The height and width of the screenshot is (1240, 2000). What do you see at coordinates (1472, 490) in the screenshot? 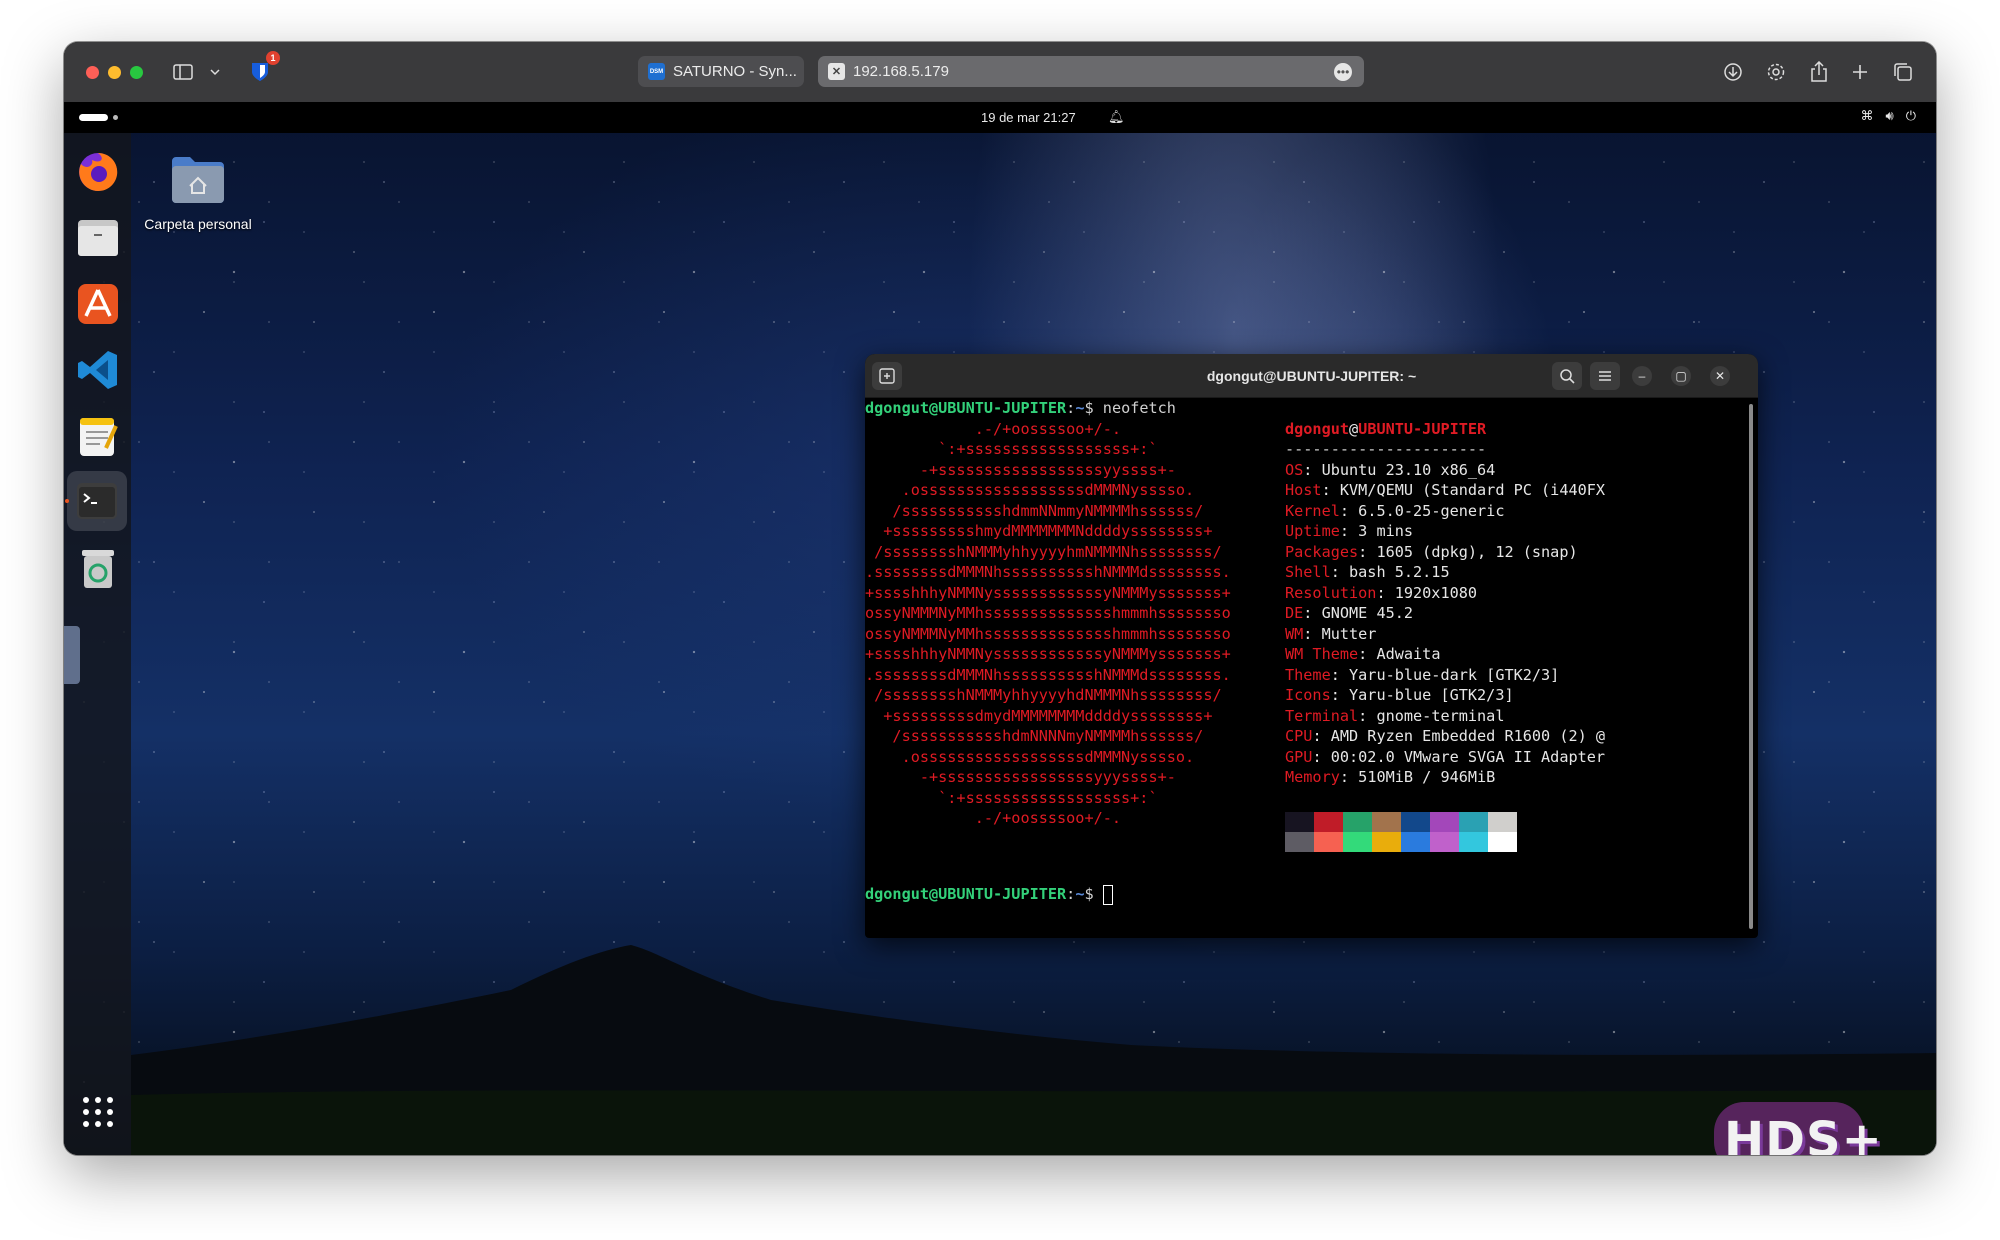
I see `info-value: KVM/QEMU (Standard PC (i440FX` at bounding box center [1472, 490].